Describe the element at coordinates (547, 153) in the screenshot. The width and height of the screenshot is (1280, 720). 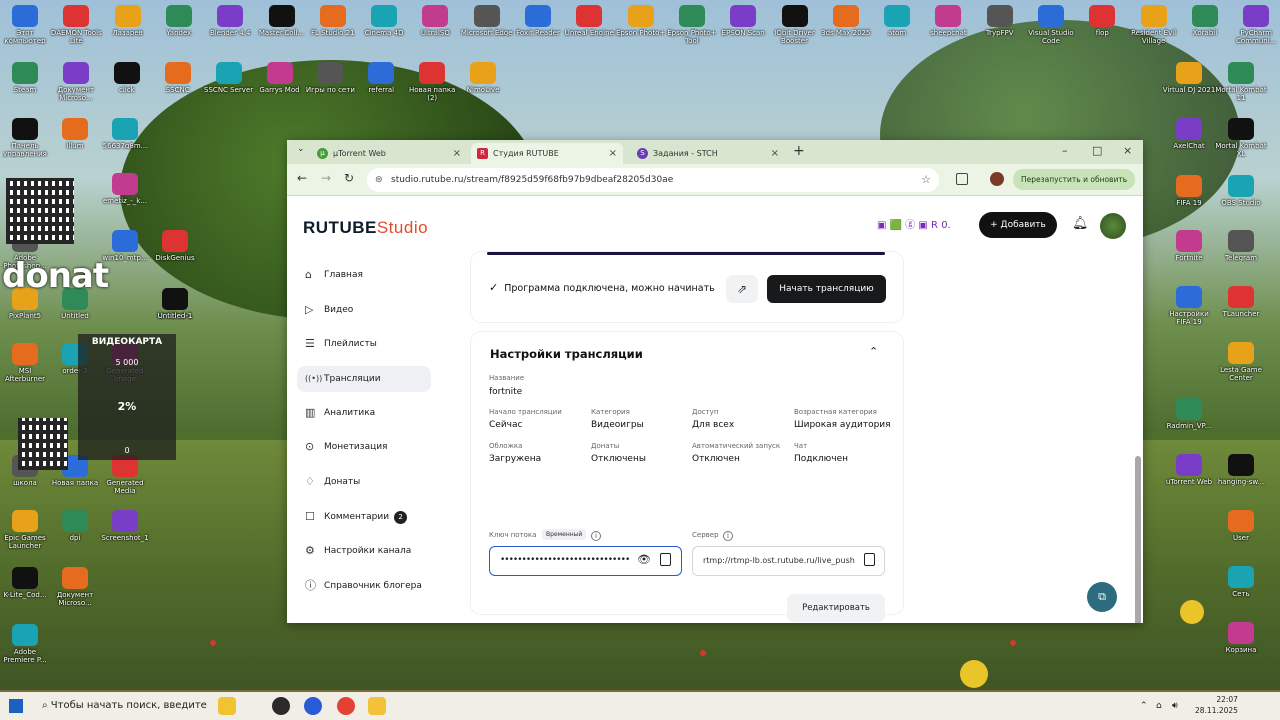
I see `tab-rutube-studio: R Студия RUTUBE ×` at that location.